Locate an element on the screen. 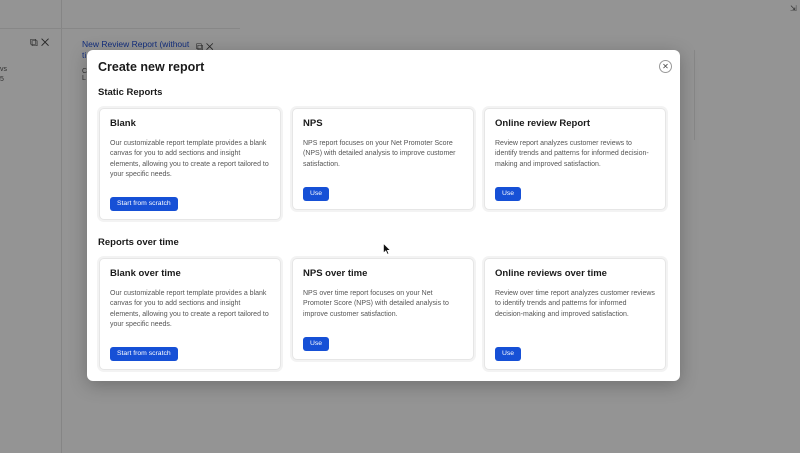 The image size is (800, 453). card-title: NPS is located at coordinates (313, 123).